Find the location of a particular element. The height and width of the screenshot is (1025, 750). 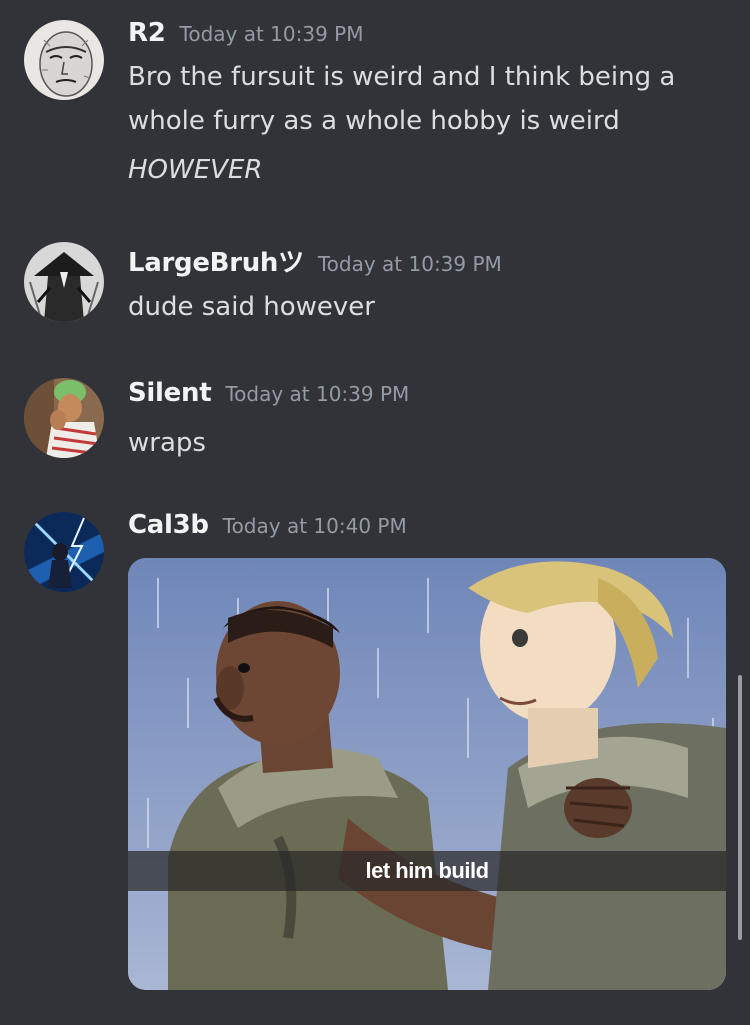

message-line: whole furry as a whole hobby is weird is located at coordinates (374, 121).